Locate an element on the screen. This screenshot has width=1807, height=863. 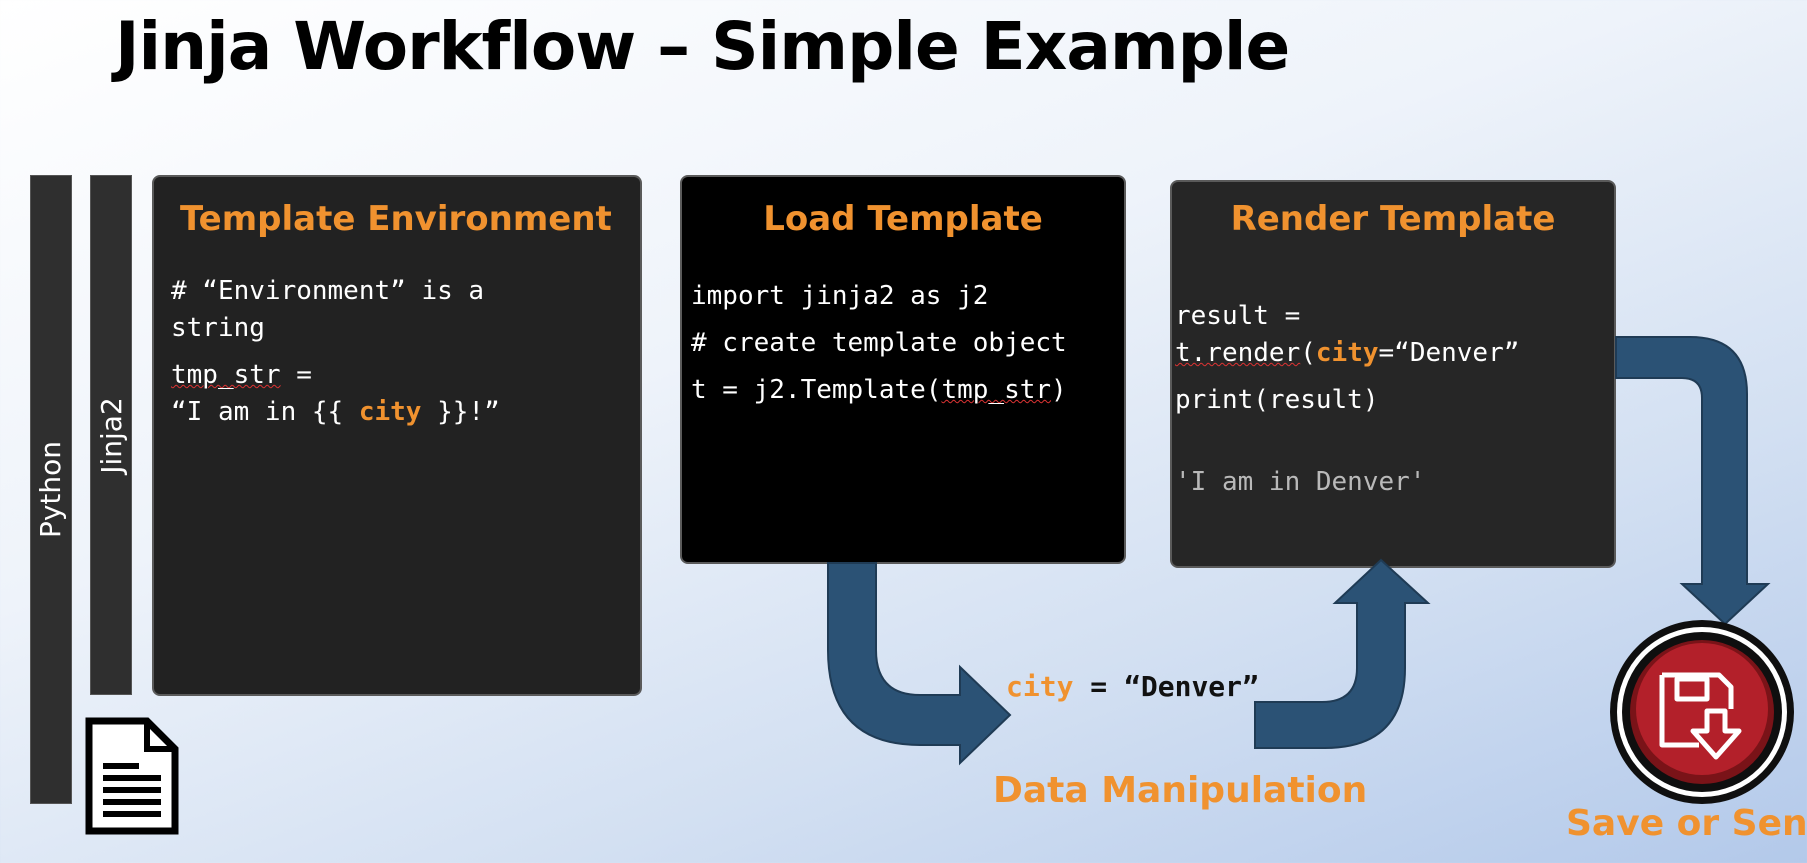
city-assignment: city = “Denver” is located at coordinates (1132, 686).